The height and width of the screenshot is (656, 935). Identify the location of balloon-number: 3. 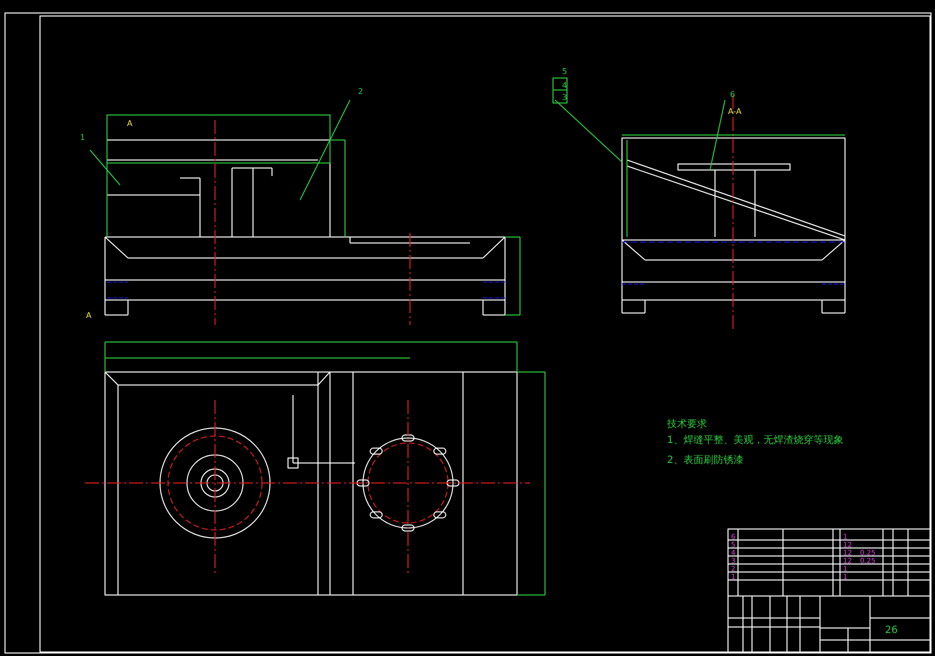
(565, 97).